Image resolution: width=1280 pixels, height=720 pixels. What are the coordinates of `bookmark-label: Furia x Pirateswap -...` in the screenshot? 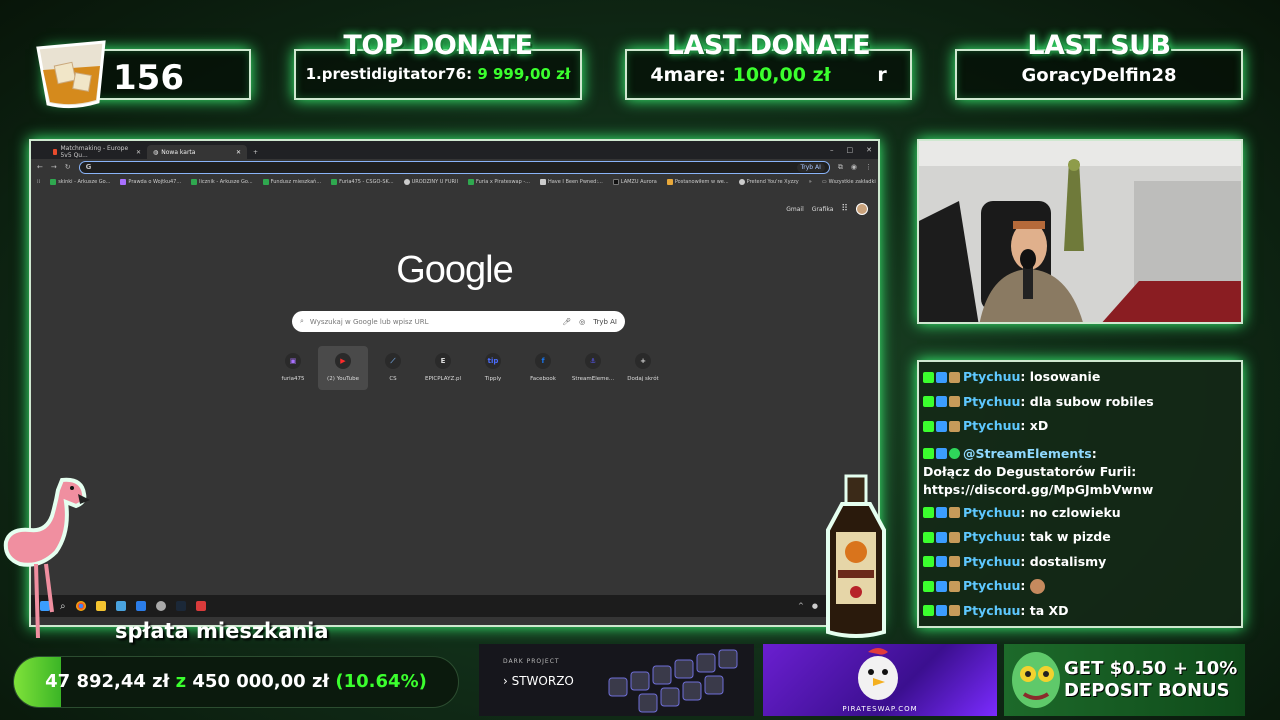 It's located at (502, 182).